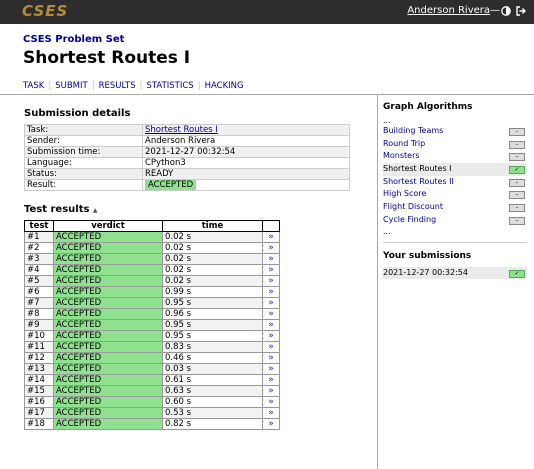 Image resolution: width=534 pixels, height=469 pixels. Describe the element at coordinates (83, 174) in the screenshot. I see `detail-key: Status:` at that location.